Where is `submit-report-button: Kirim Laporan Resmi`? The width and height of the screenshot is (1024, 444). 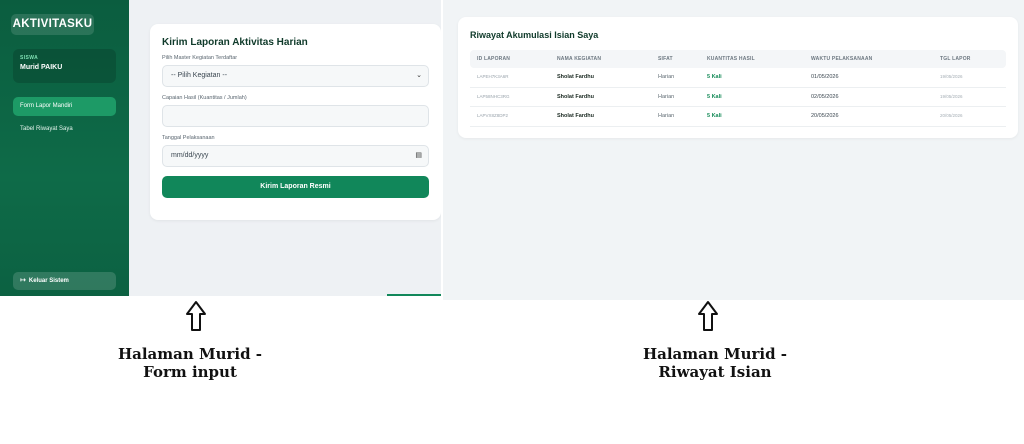 submit-report-button: Kirim Laporan Resmi is located at coordinates (295, 187).